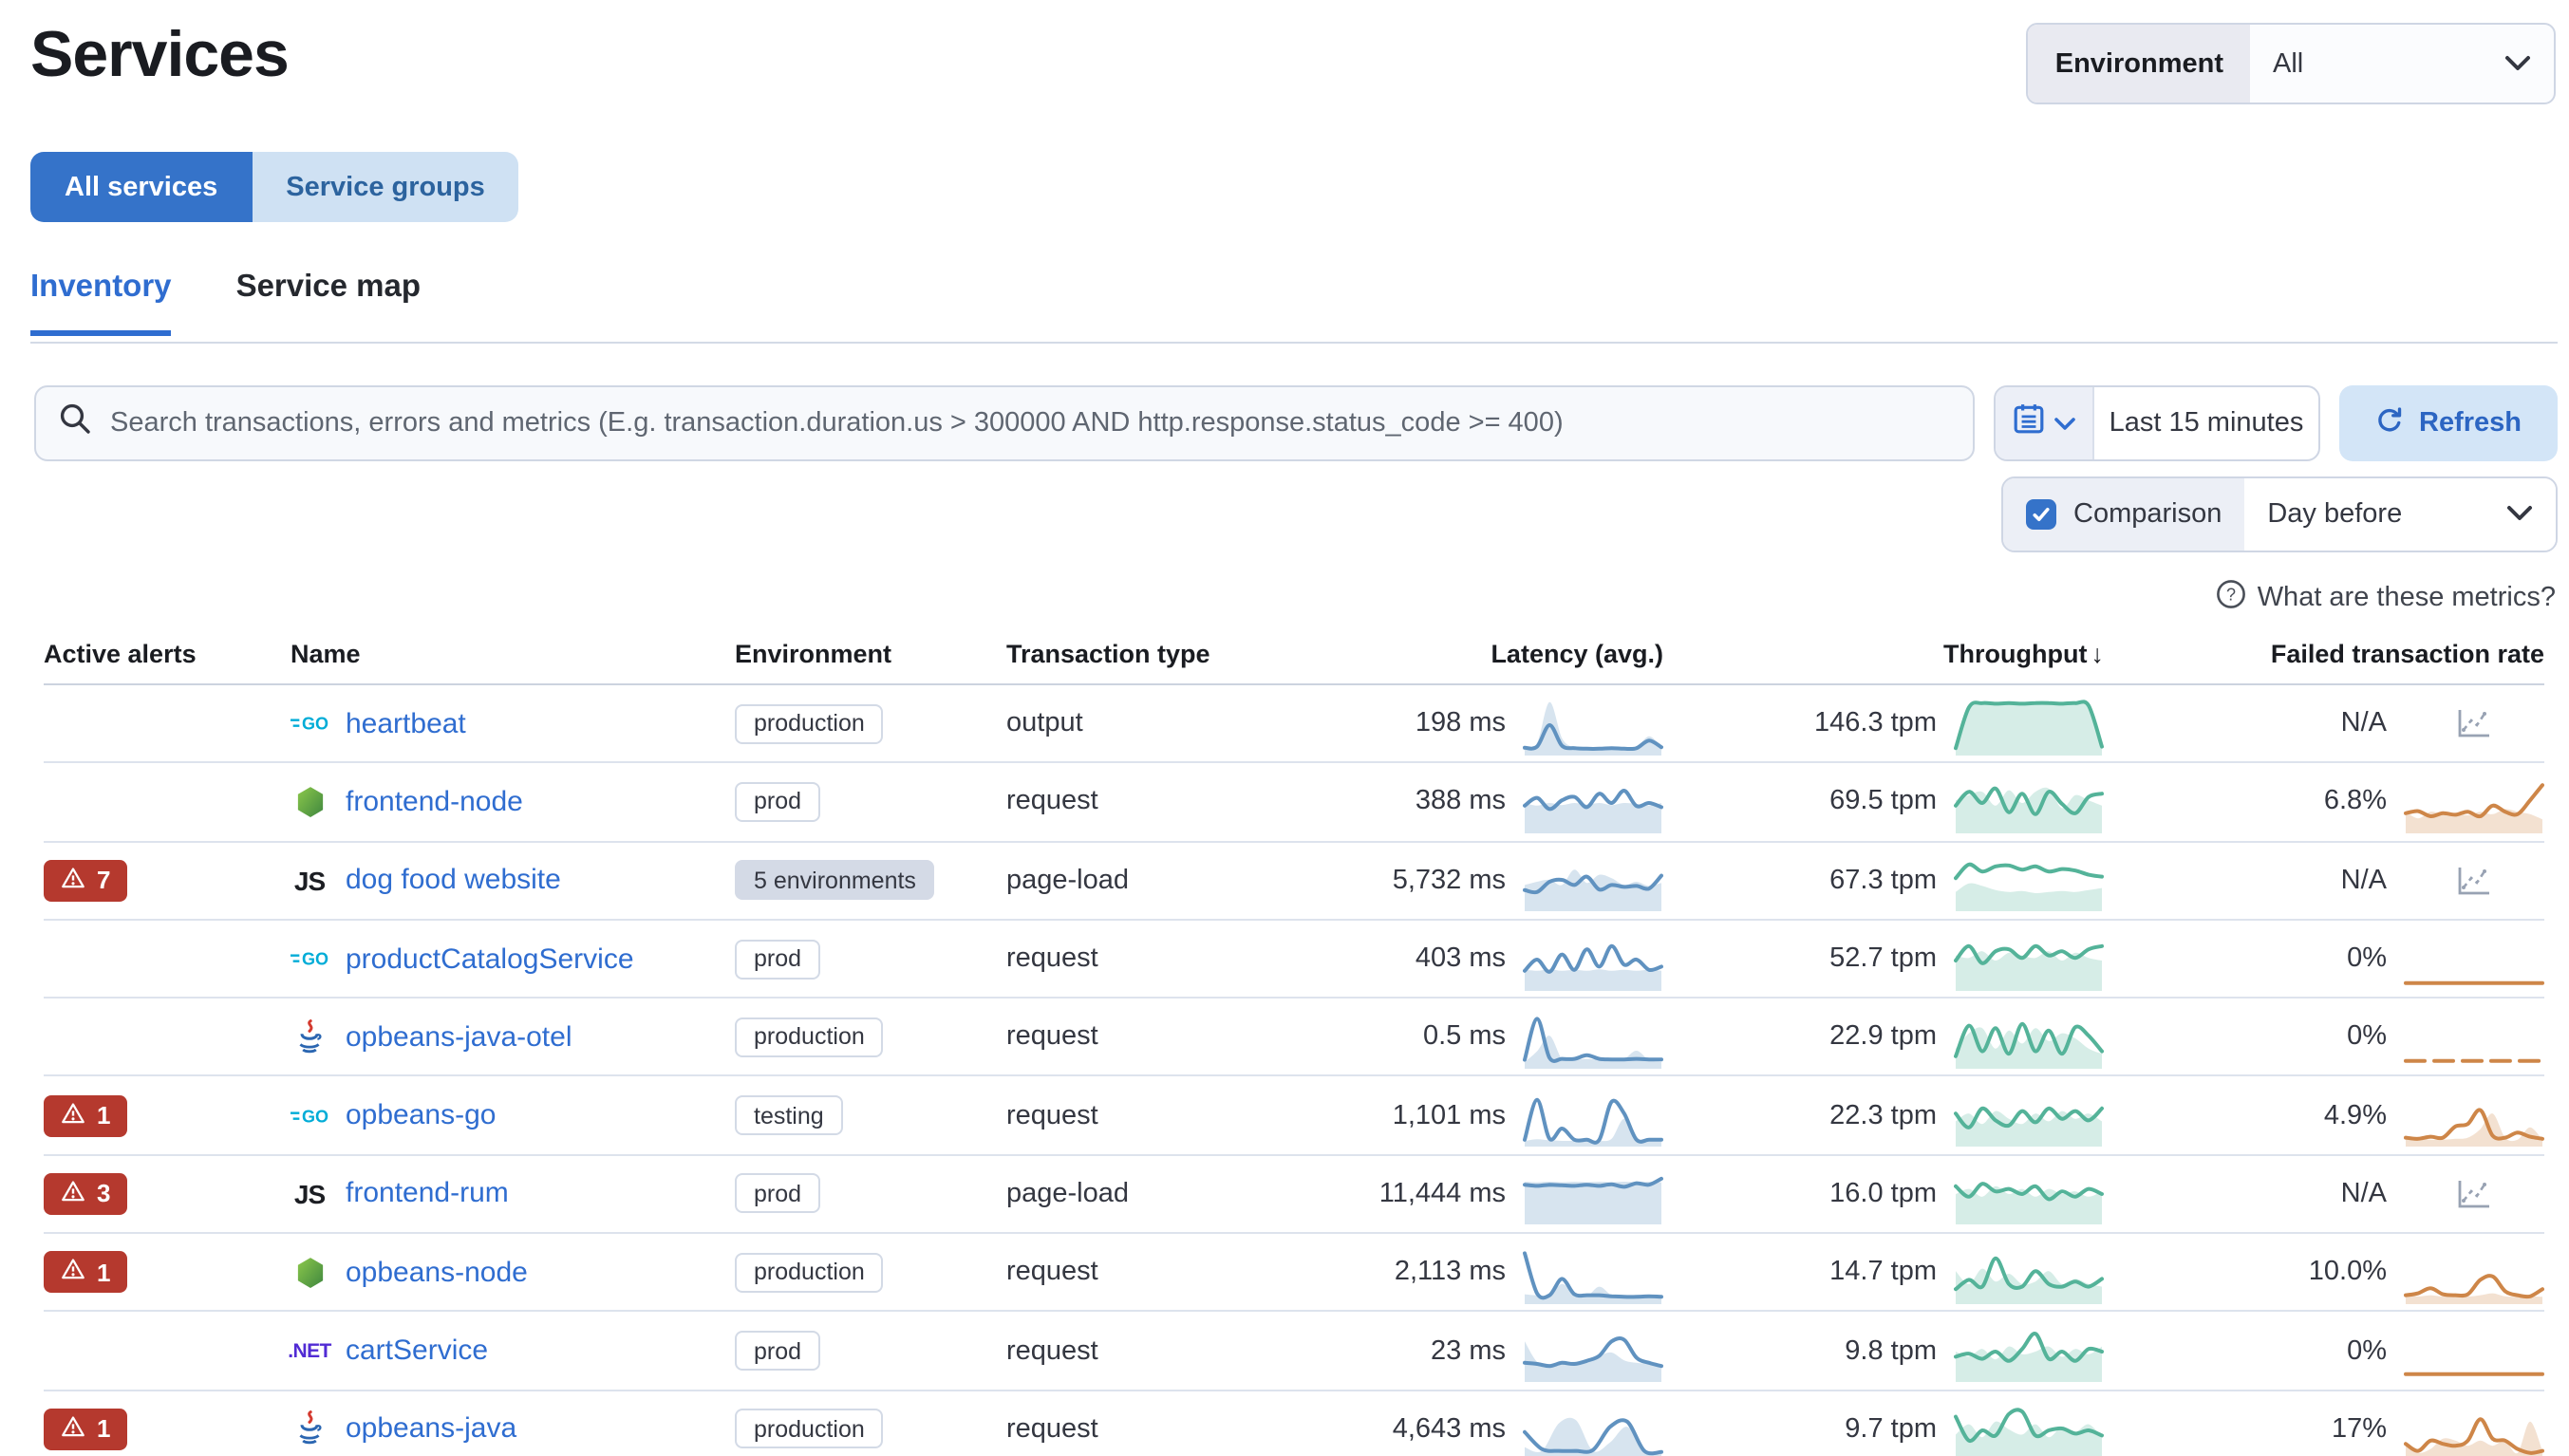 The height and width of the screenshot is (1456, 2569). I want to click on throughput-value: 14.7 tpm, so click(1883, 1272).